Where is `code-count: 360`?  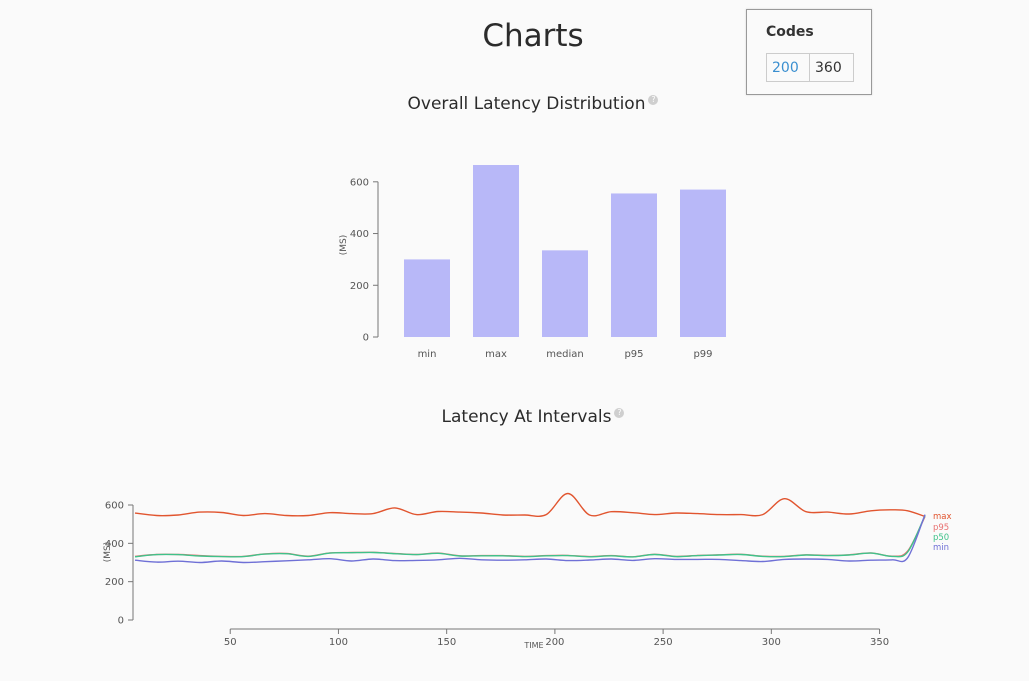
code-count: 360 is located at coordinates (832, 67).